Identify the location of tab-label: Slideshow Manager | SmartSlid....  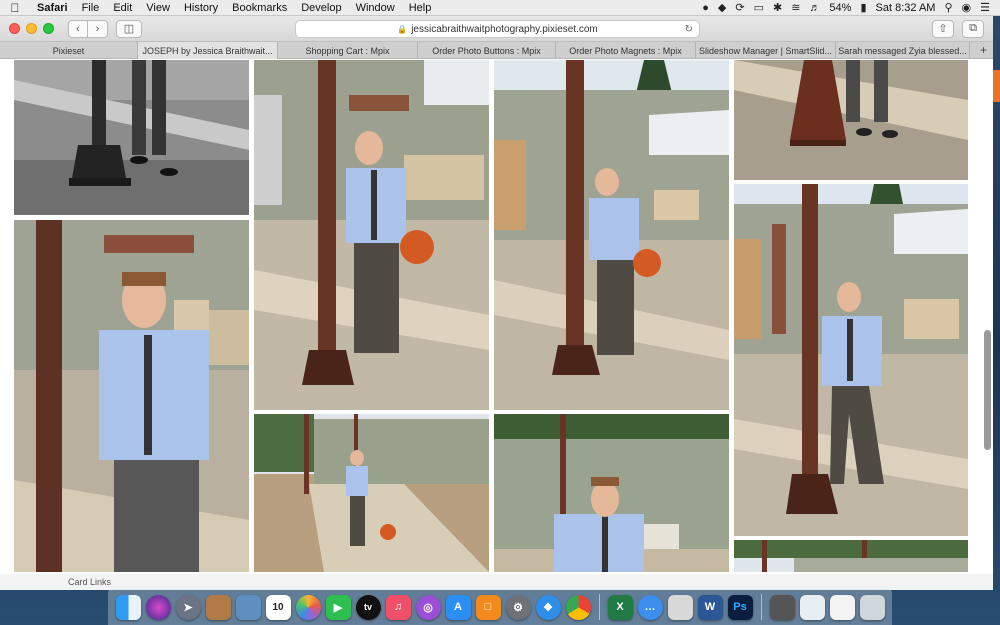
(765, 50).